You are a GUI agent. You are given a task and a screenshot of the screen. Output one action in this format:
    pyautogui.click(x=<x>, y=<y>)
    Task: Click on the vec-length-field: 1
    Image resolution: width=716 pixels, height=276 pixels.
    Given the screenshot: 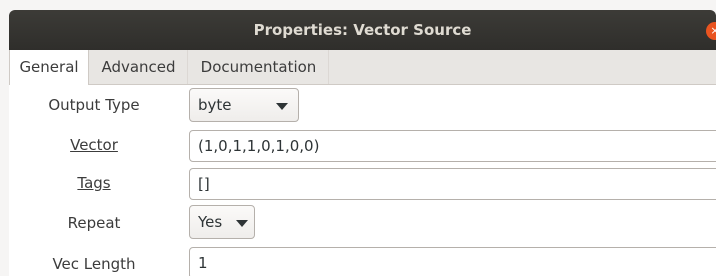 What is the action you would take?
    pyautogui.click(x=452, y=261)
    